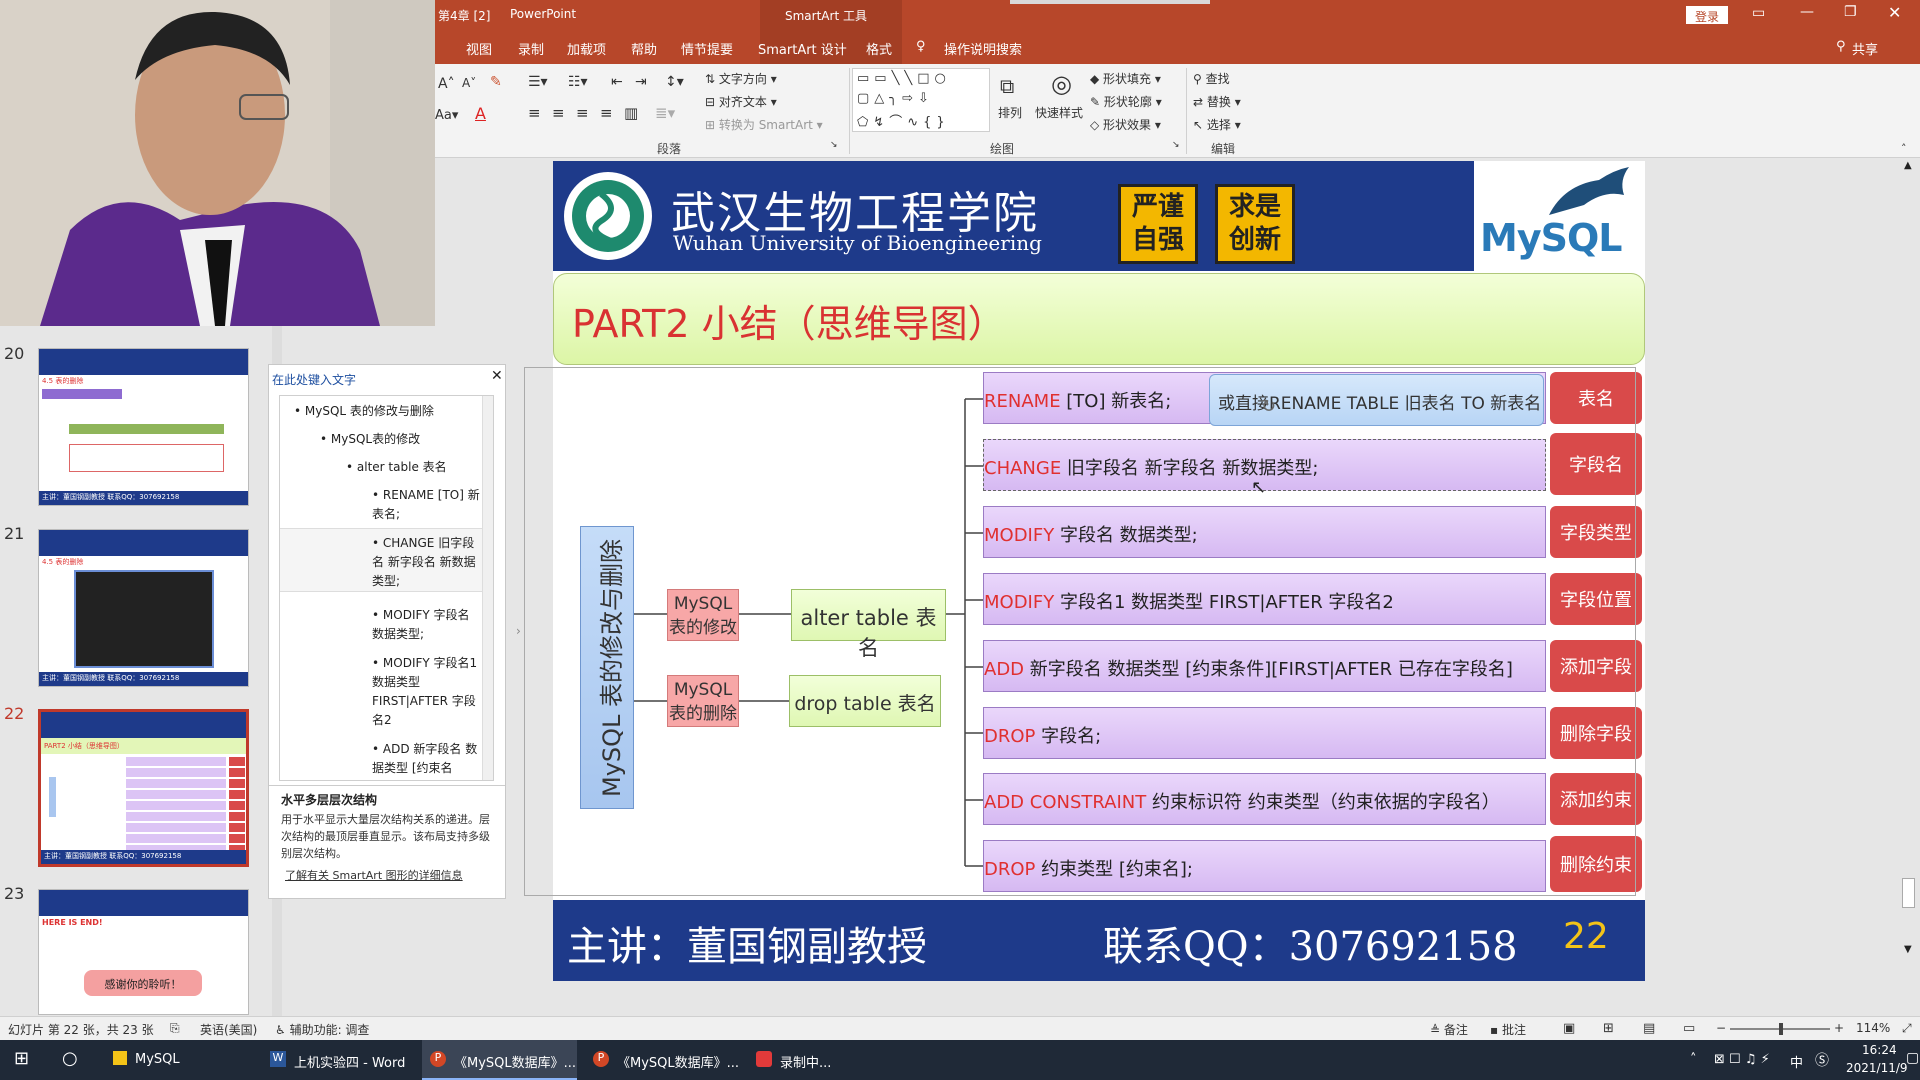 The height and width of the screenshot is (1080, 1920). I want to click on reading-view-icon: ▤, so click(1649, 1028).